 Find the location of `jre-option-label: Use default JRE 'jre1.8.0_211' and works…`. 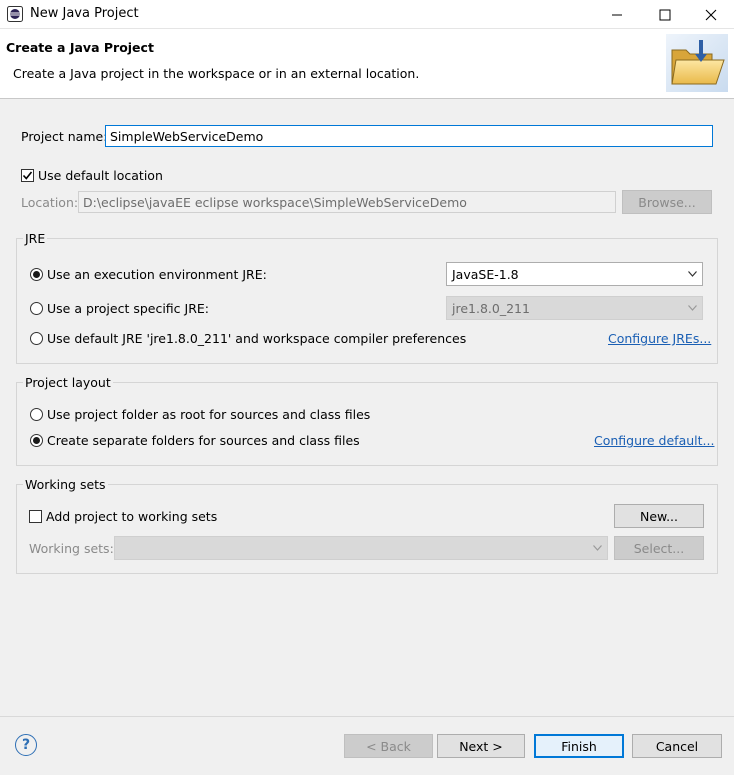

jre-option-label: Use default JRE 'jre1.8.0_211' and works… is located at coordinates (257, 338).